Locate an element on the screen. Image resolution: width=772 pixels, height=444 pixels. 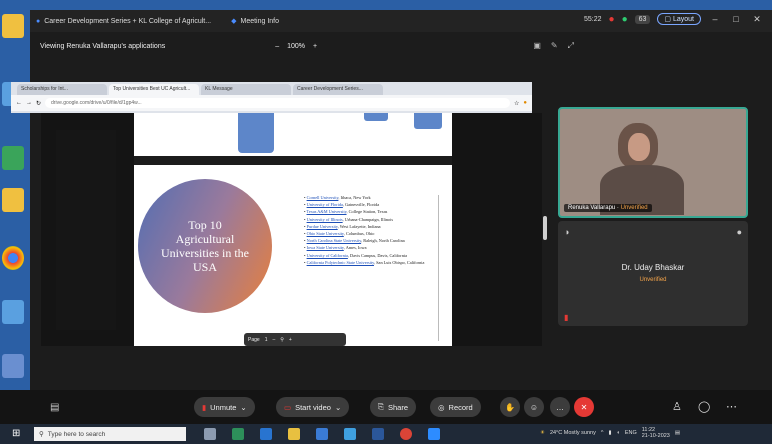
zoom-in-slide-button: + is located at coordinates (290, 340).